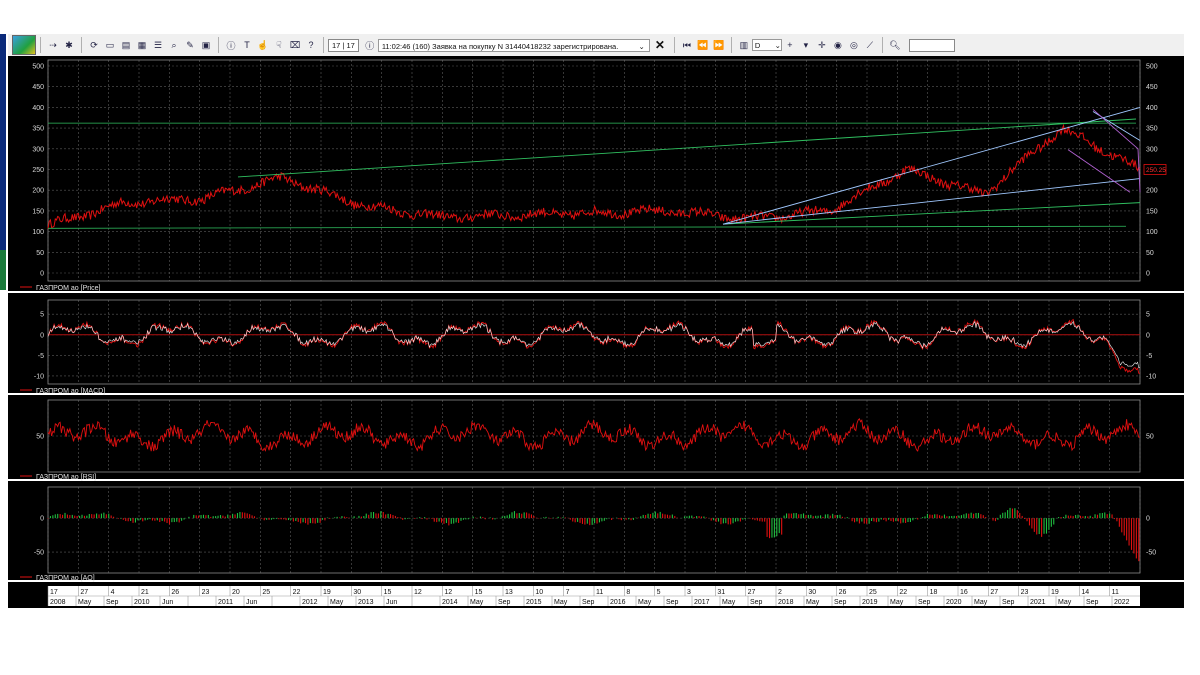  What do you see at coordinates (1152, 149) in the screenshot?
I see `price-axis-tick-right: 300` at bounding box center [1152, 149].